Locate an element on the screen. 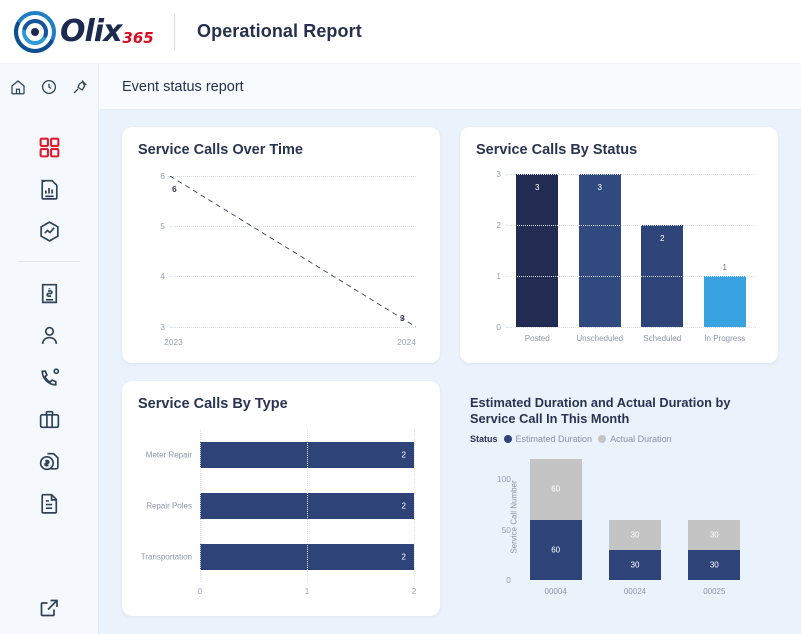 This screenshot has height=634, width=801. stacked-bar-column: 30 30 00025 is located at coordinates (714, 525).